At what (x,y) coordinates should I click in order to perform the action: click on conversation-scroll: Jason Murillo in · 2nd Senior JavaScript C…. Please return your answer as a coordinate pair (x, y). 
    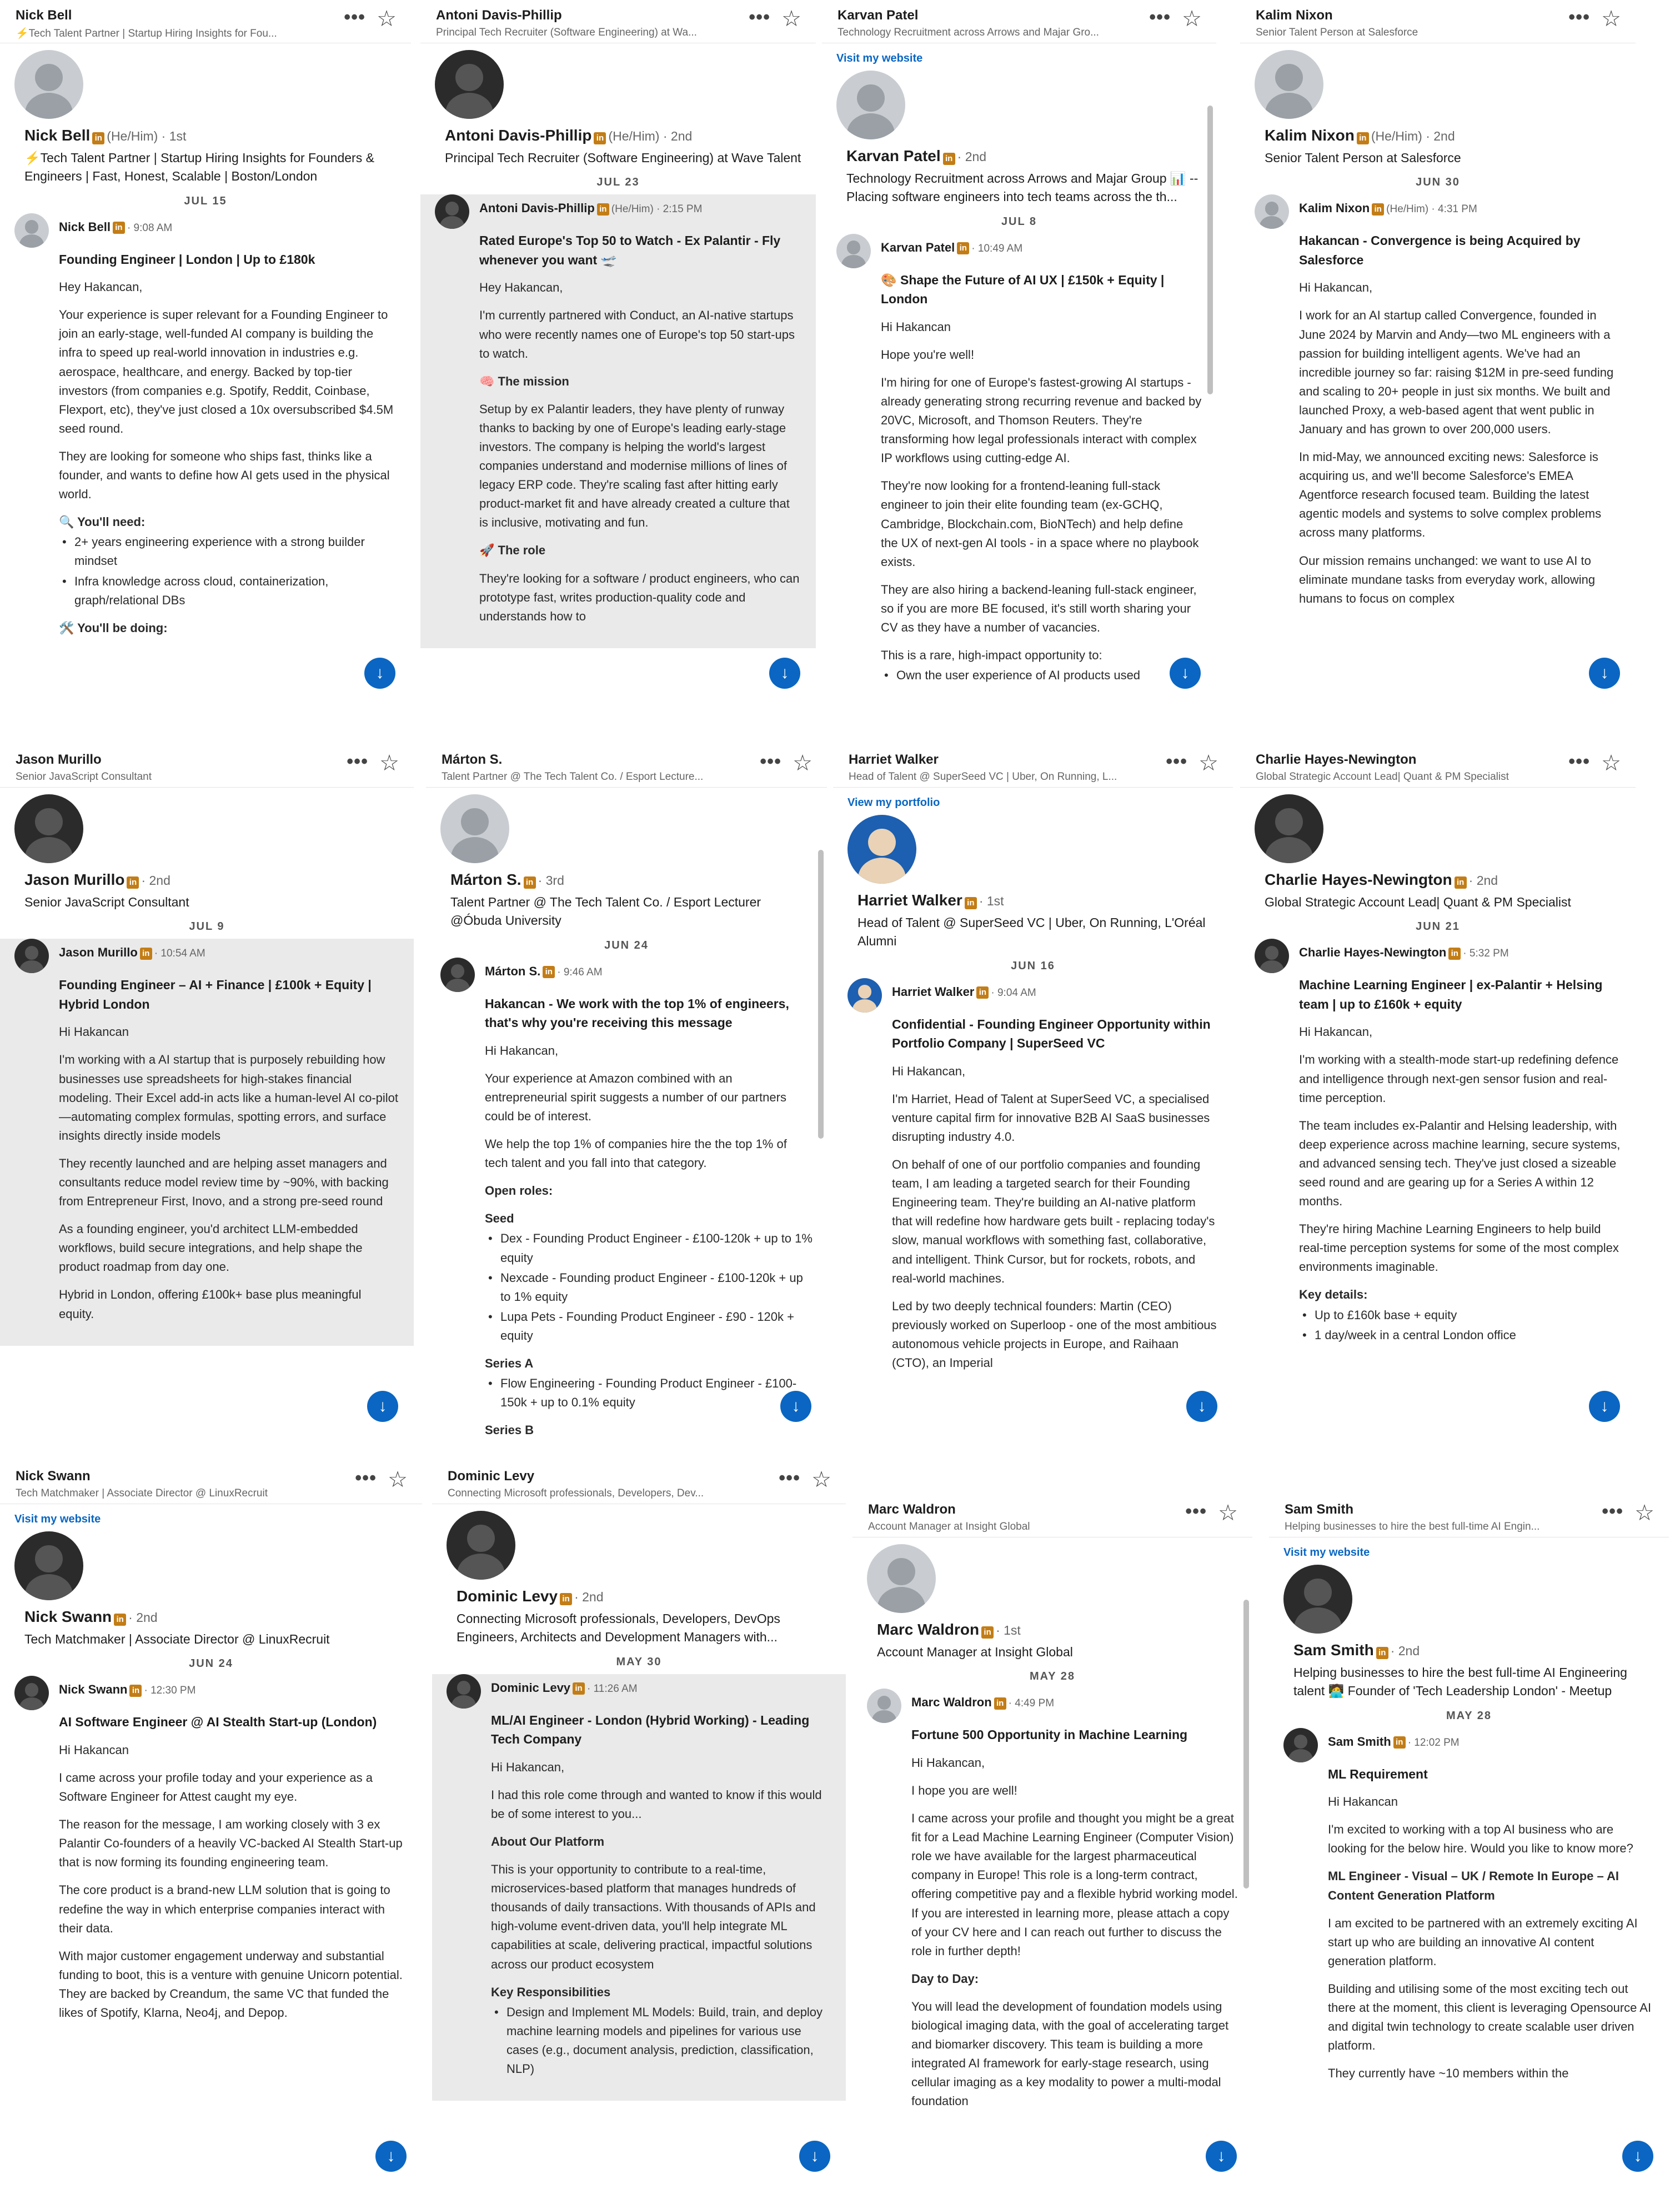
    Looking at the image, I should click on (207, 1121).